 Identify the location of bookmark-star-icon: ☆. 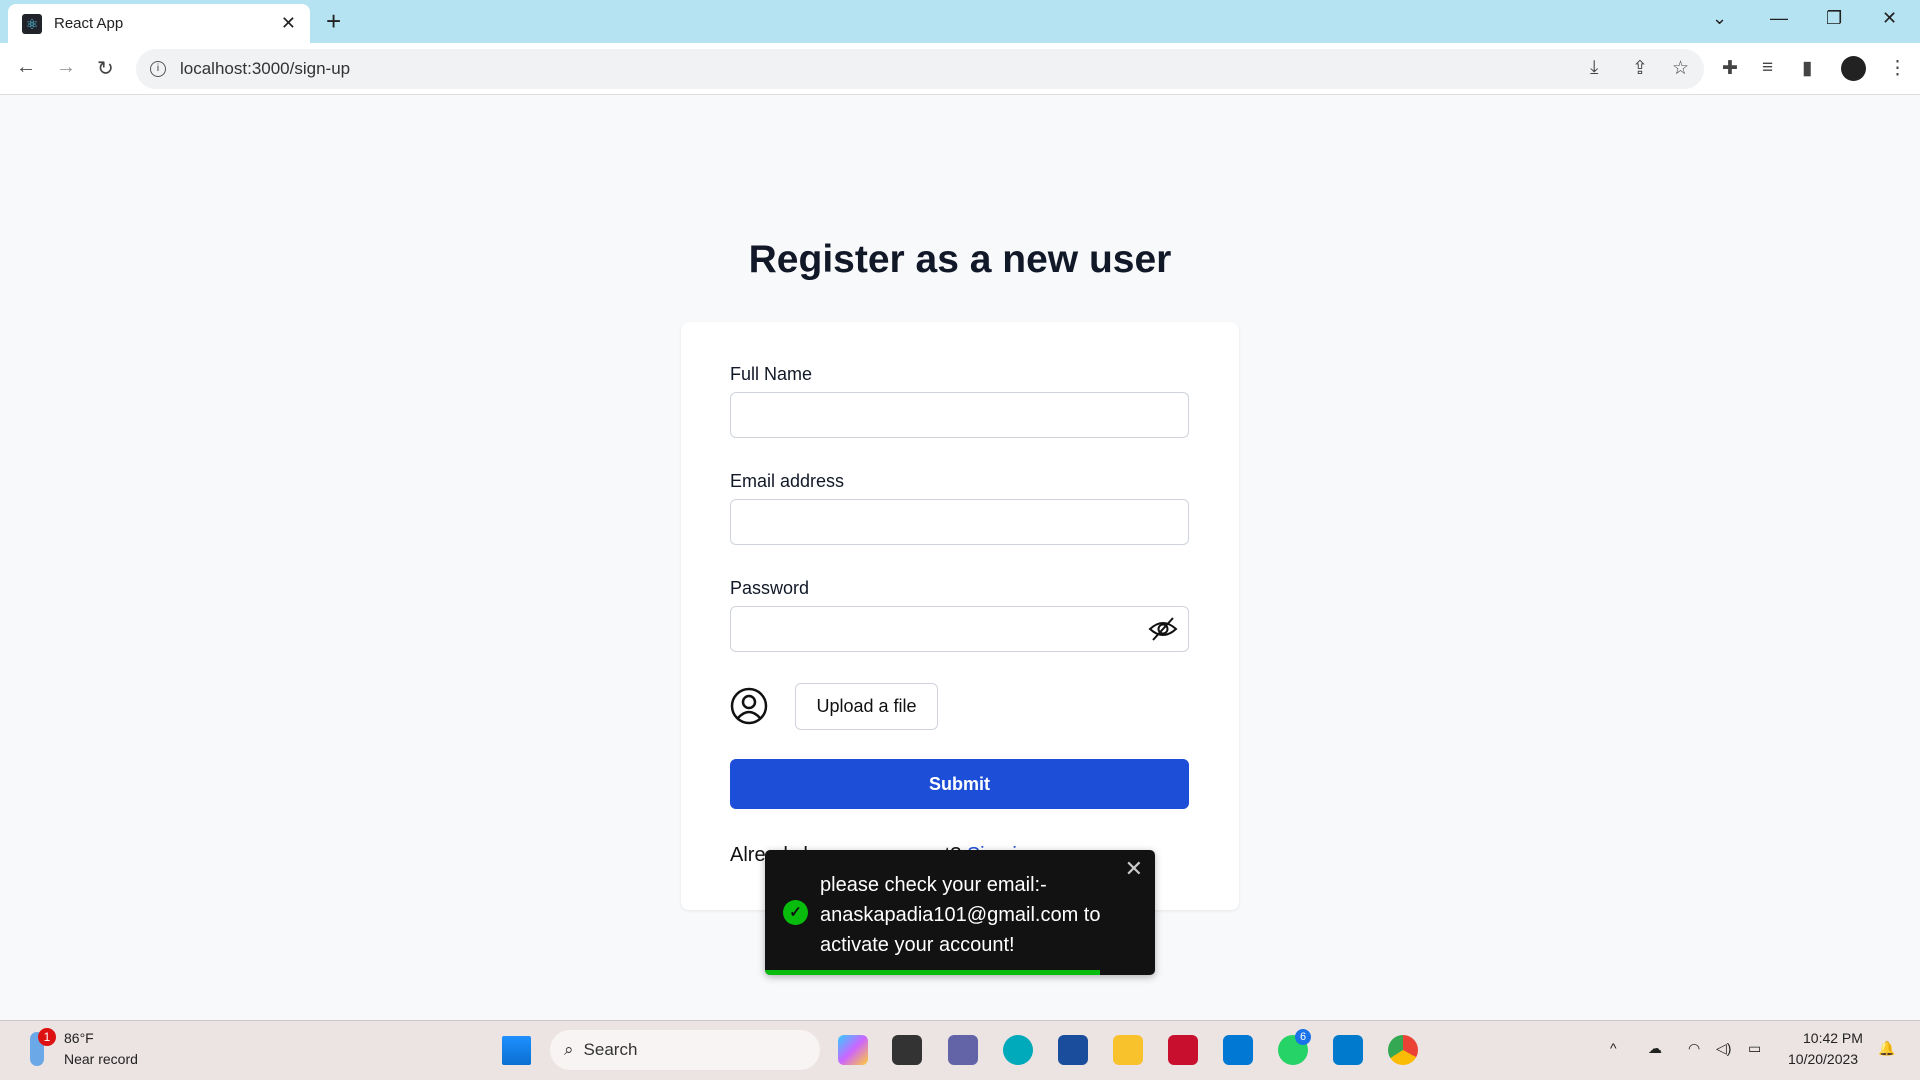
(1680, 68).